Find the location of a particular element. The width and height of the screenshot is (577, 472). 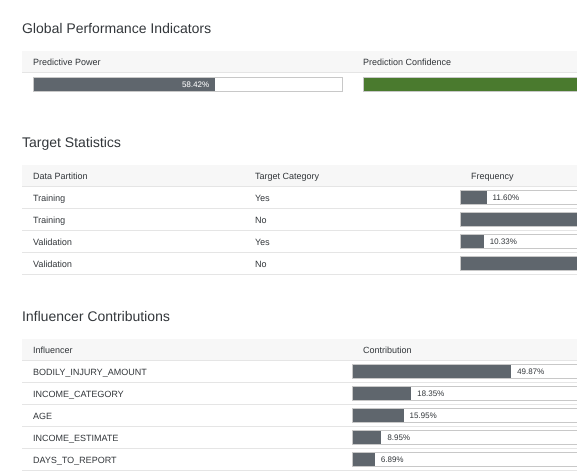

column-header: Influencer is located at coordinates (187, 350).